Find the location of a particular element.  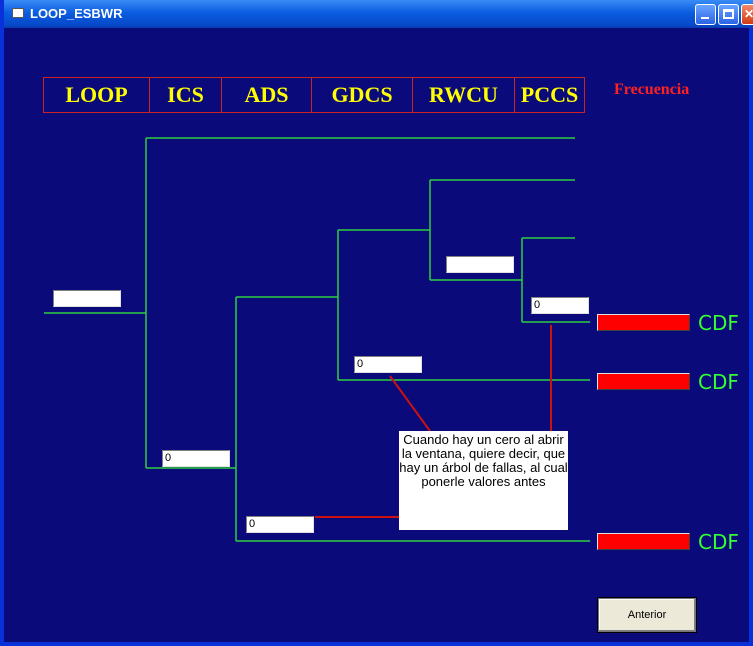

back-button: Anterior is located at coordinates (647, 615).